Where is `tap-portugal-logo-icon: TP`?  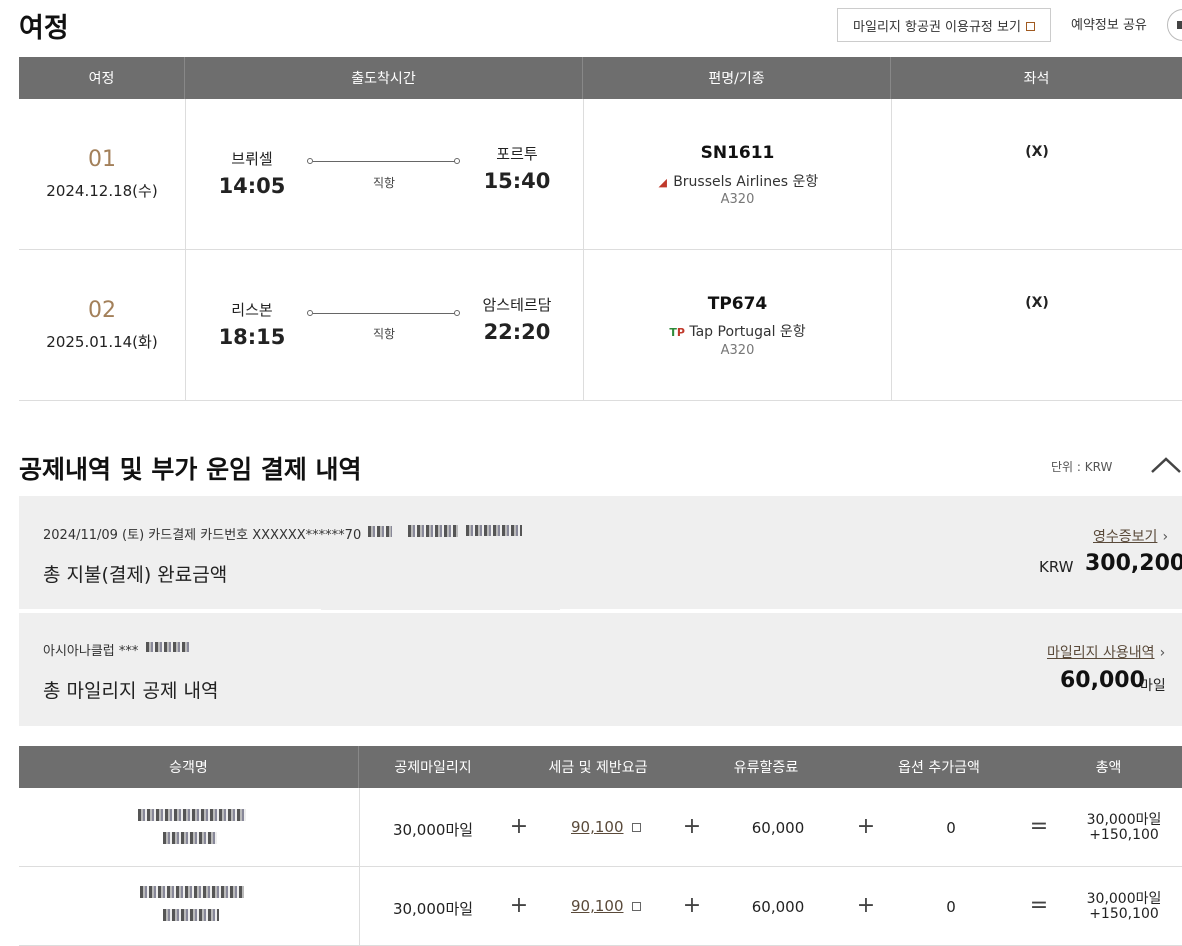
tap-portugal-logo-icon: TP is located at coordinates (677, 332).